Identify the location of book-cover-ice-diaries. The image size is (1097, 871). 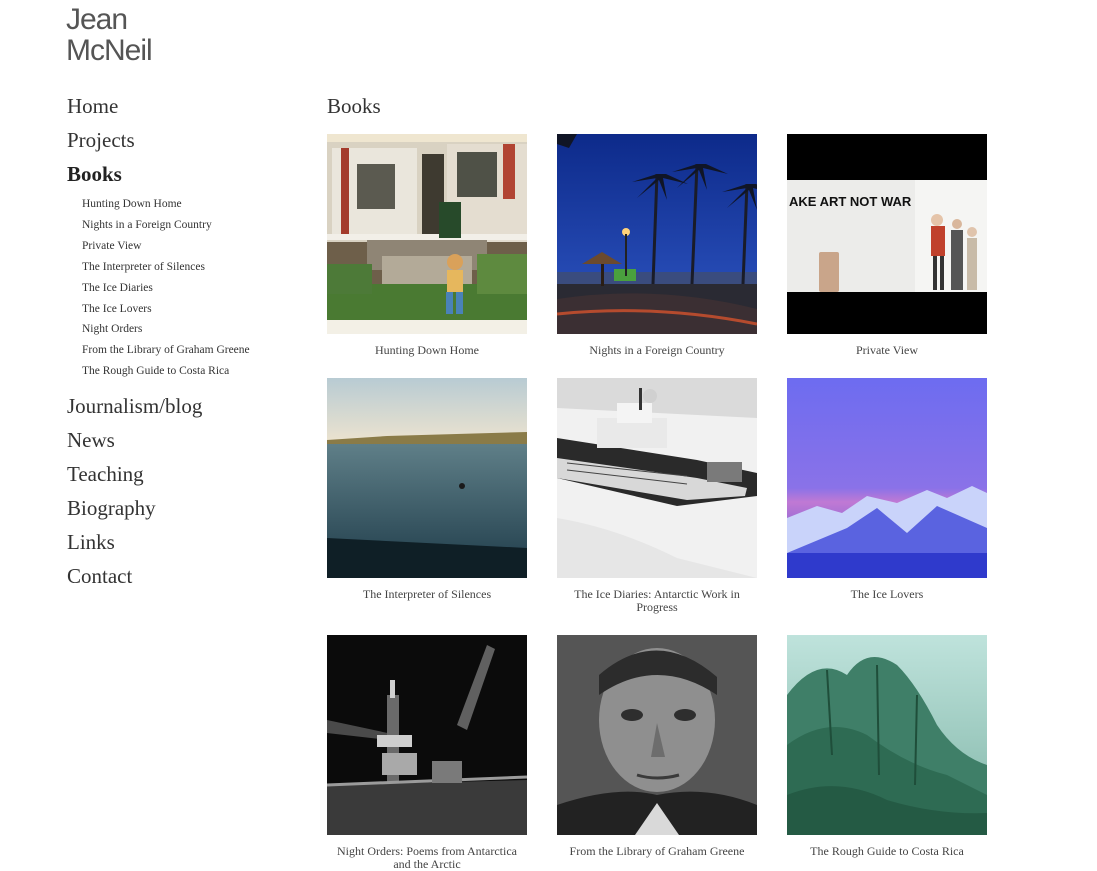
(657, 478).